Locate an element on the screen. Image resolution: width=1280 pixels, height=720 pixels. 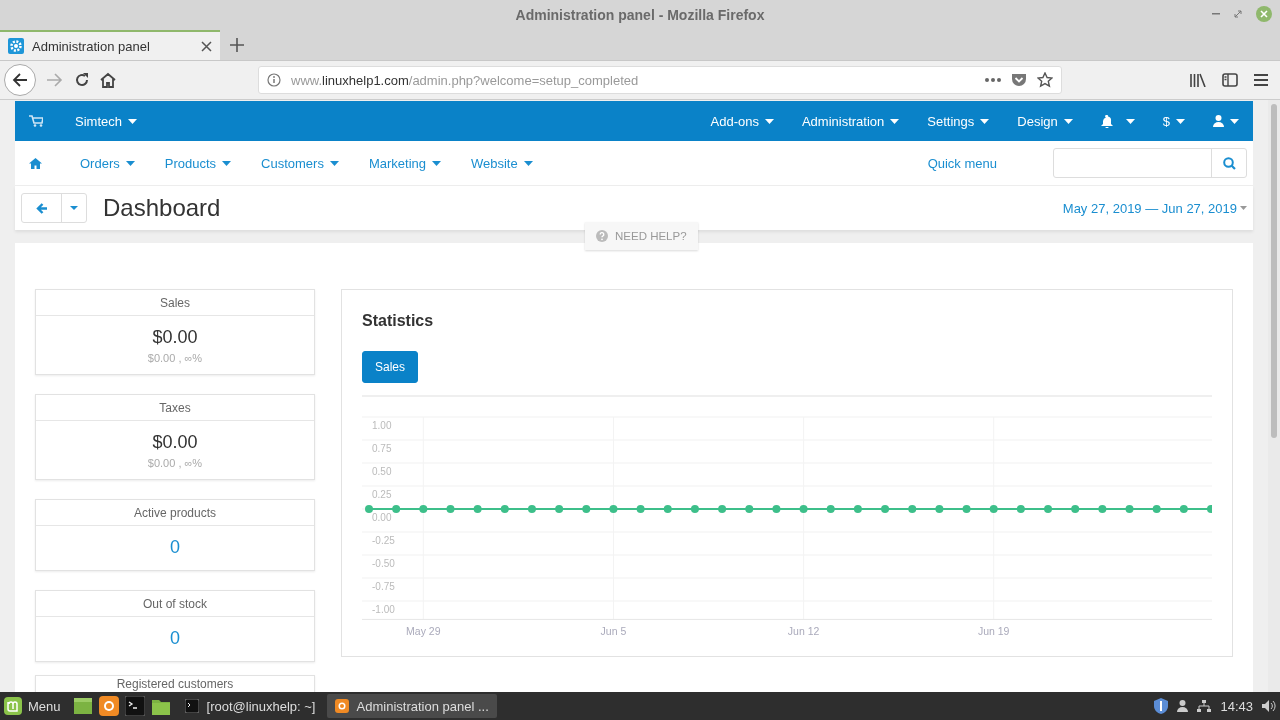
axis-label: -0.25 is located at coordinates (383, 540).